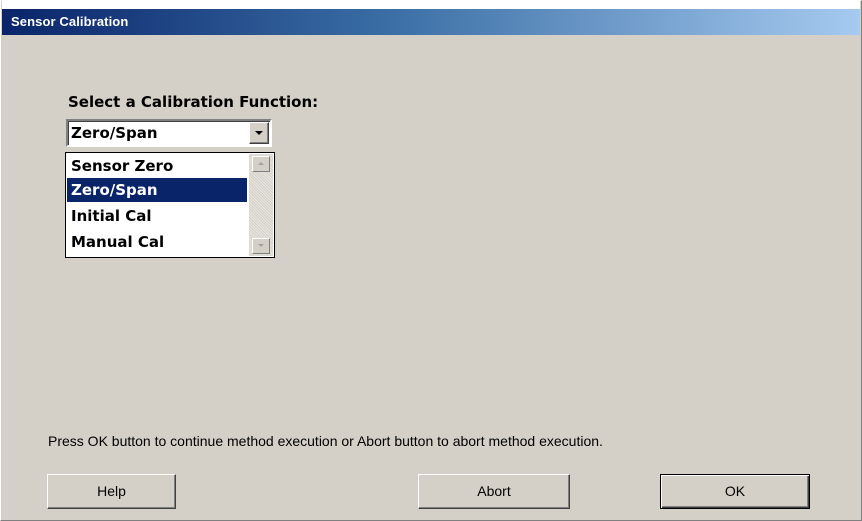 This screenshot has height=521, width=862. Describe the element at coordinates (114, 133) in the screenshot. I see `dropdown-selected-value: Zero/Span` at that location.